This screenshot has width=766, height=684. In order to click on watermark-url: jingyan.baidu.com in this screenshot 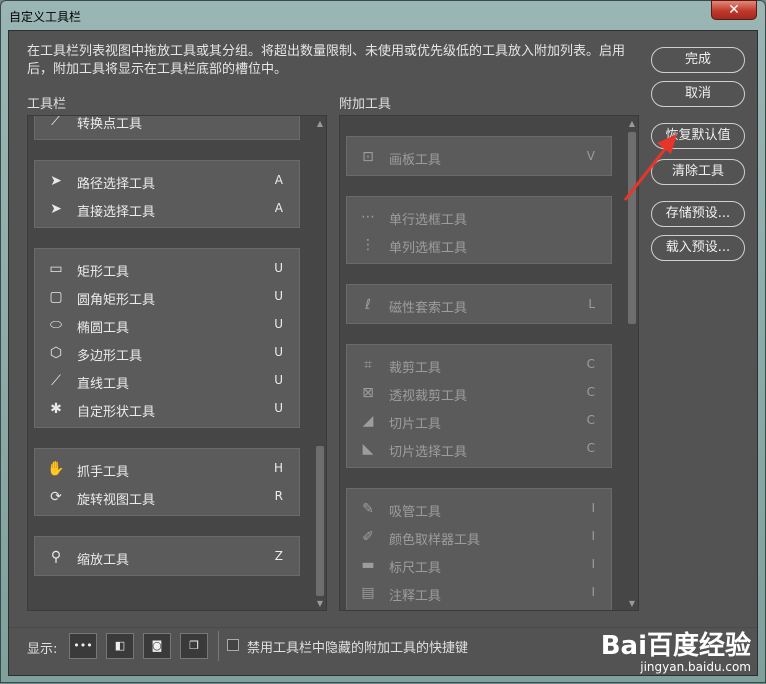, I will do `click(695, 667)`.